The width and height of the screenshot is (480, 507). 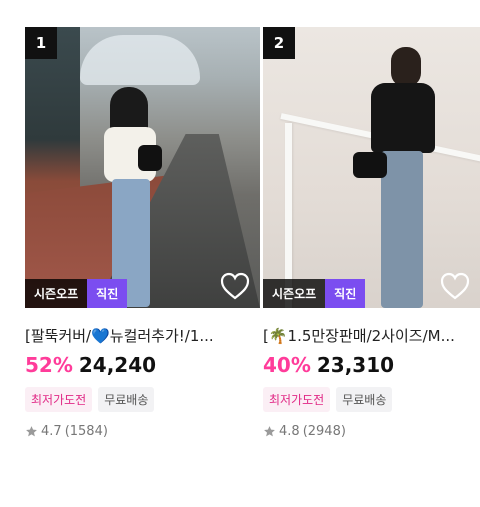 I want to click on rating-value: 4.7, so click(x=51, y=431).